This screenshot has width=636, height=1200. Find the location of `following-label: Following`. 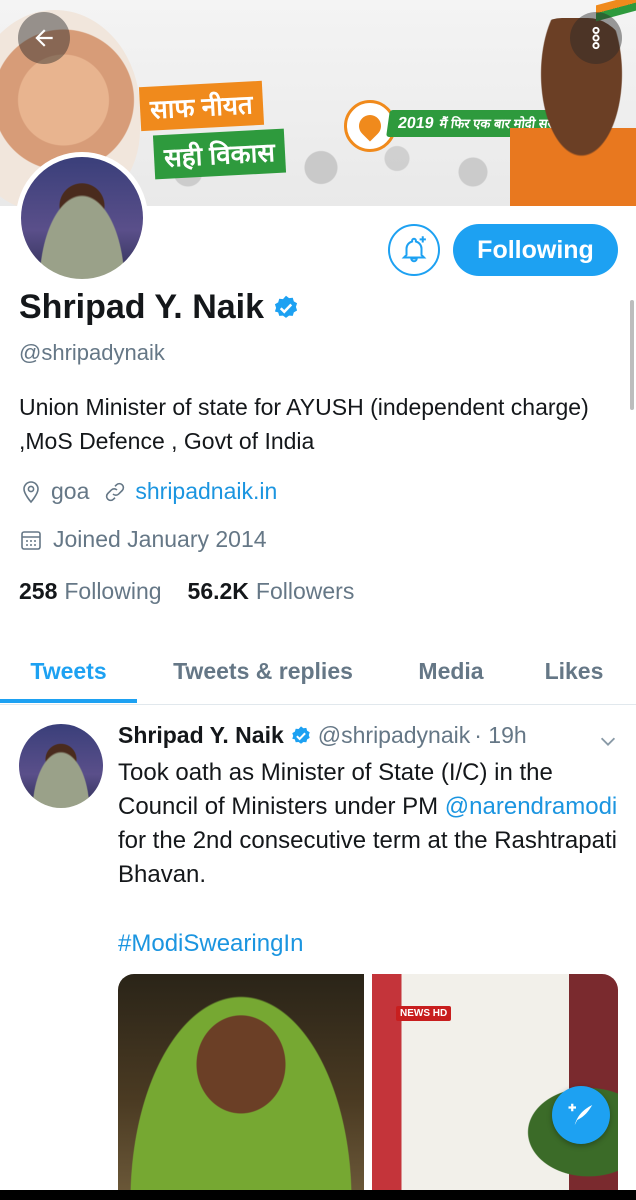

following-label: Following is located at coordinates (113, 591).